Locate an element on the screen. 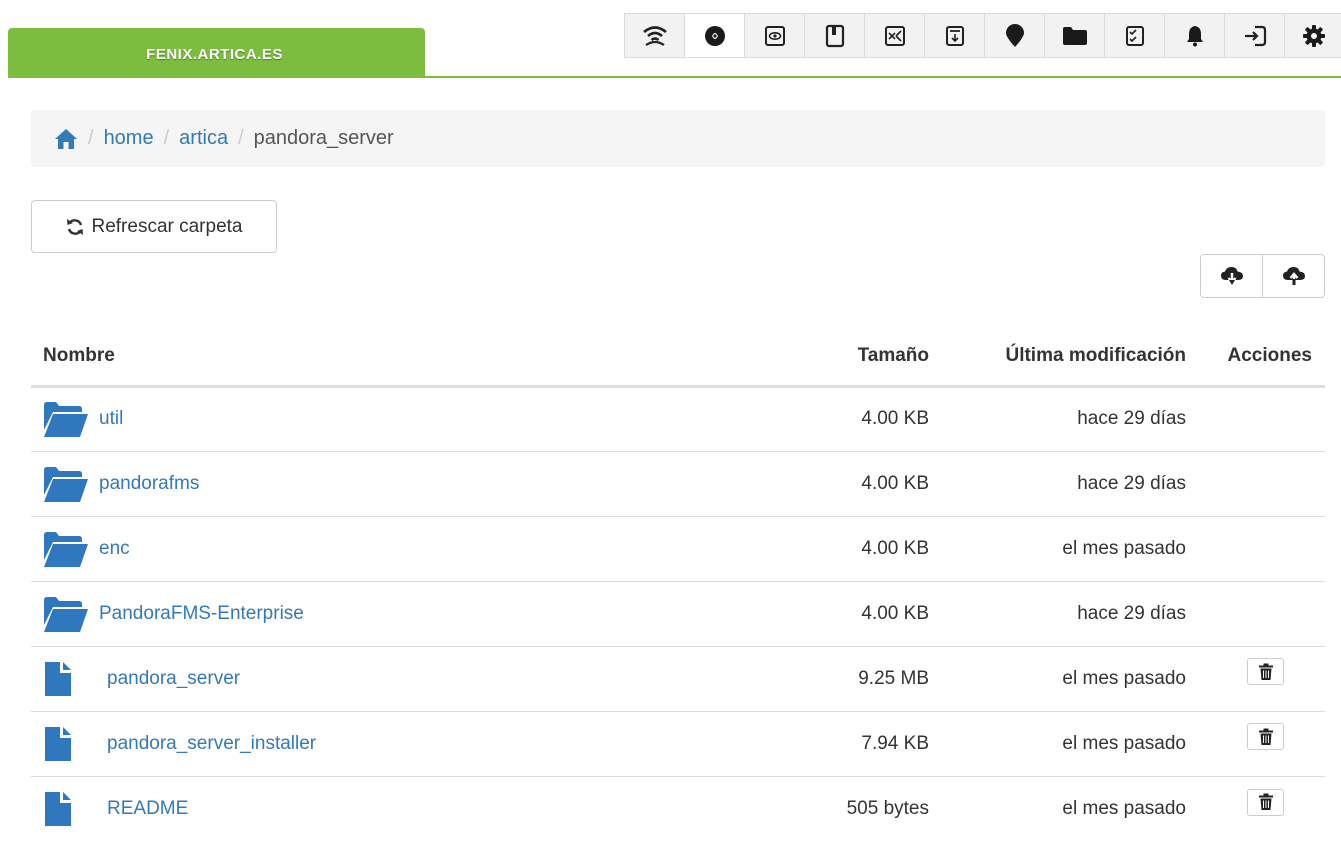 This screenshot has width=1341, height=841. file-link: pandora_server is located at coordinates (173, 679).